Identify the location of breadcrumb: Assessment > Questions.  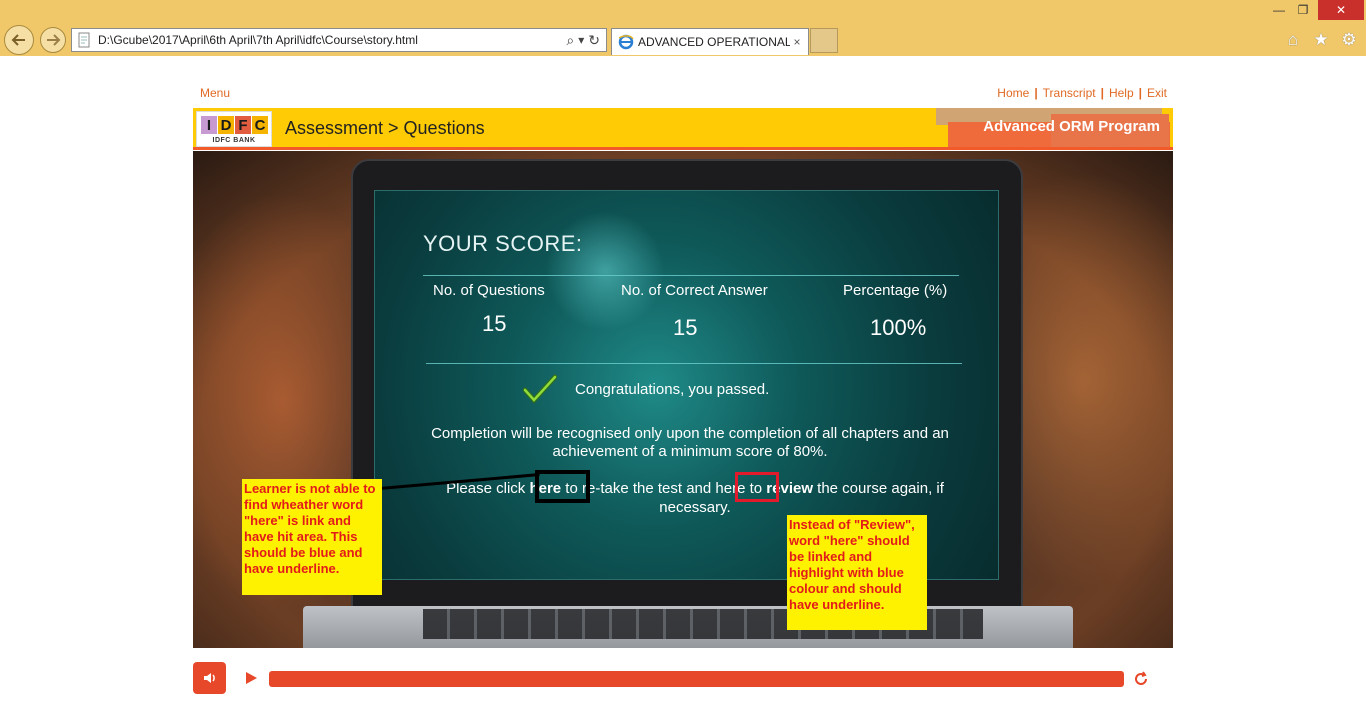
(385, 128).